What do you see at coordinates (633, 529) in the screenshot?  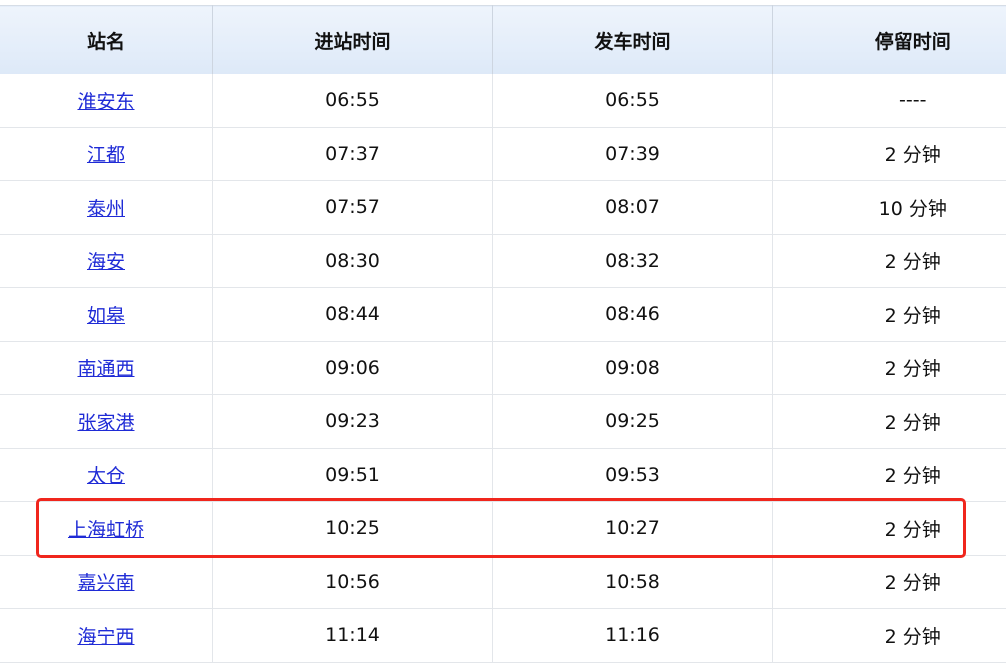 I see `depart-time: 10:27` at bounding box center [633, 529].